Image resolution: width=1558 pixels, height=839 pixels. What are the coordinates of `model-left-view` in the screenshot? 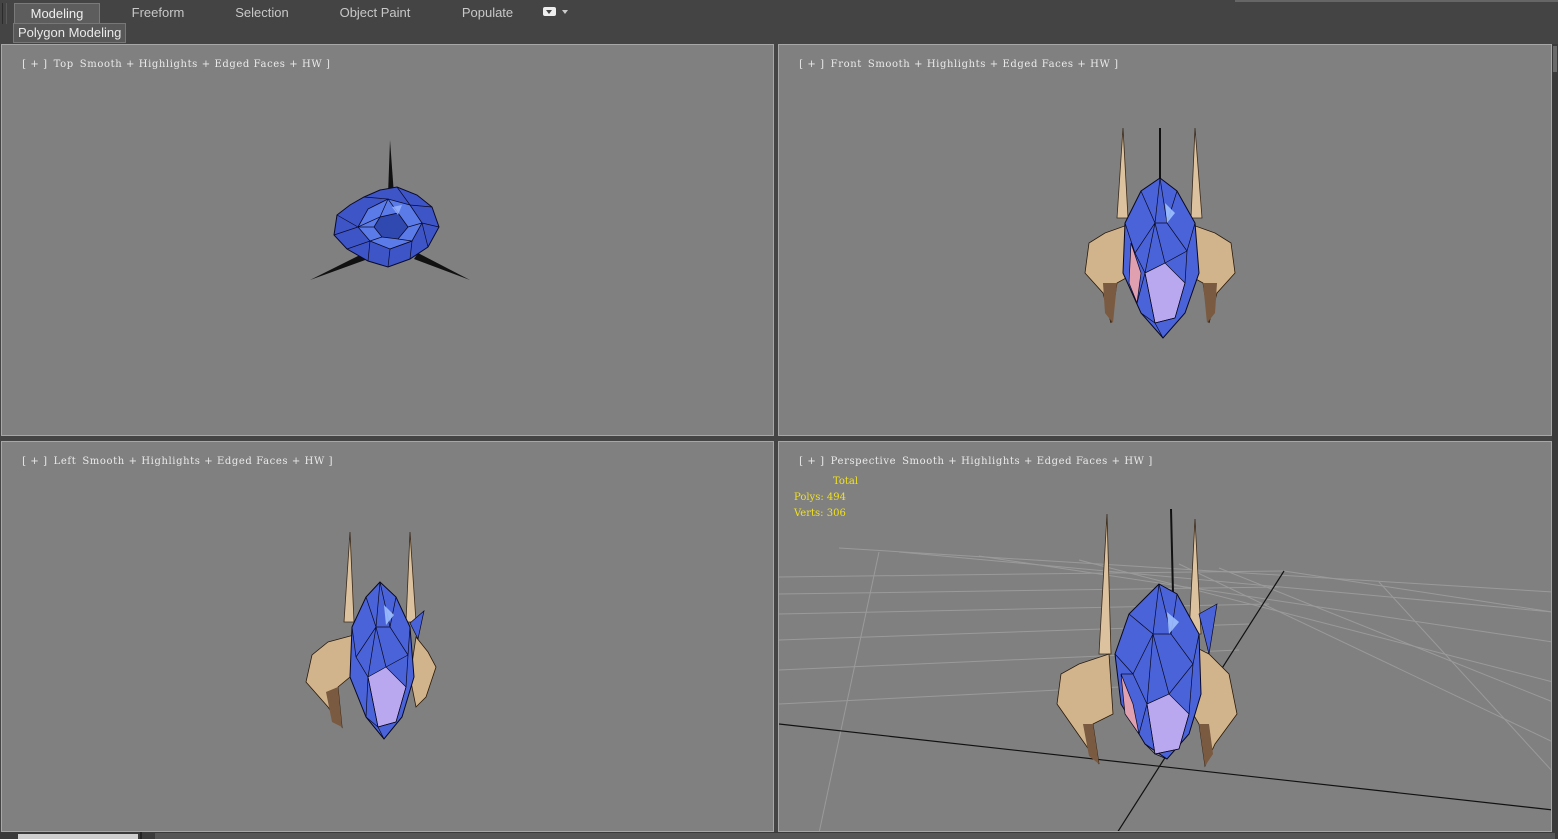 It's located at (373, 637).